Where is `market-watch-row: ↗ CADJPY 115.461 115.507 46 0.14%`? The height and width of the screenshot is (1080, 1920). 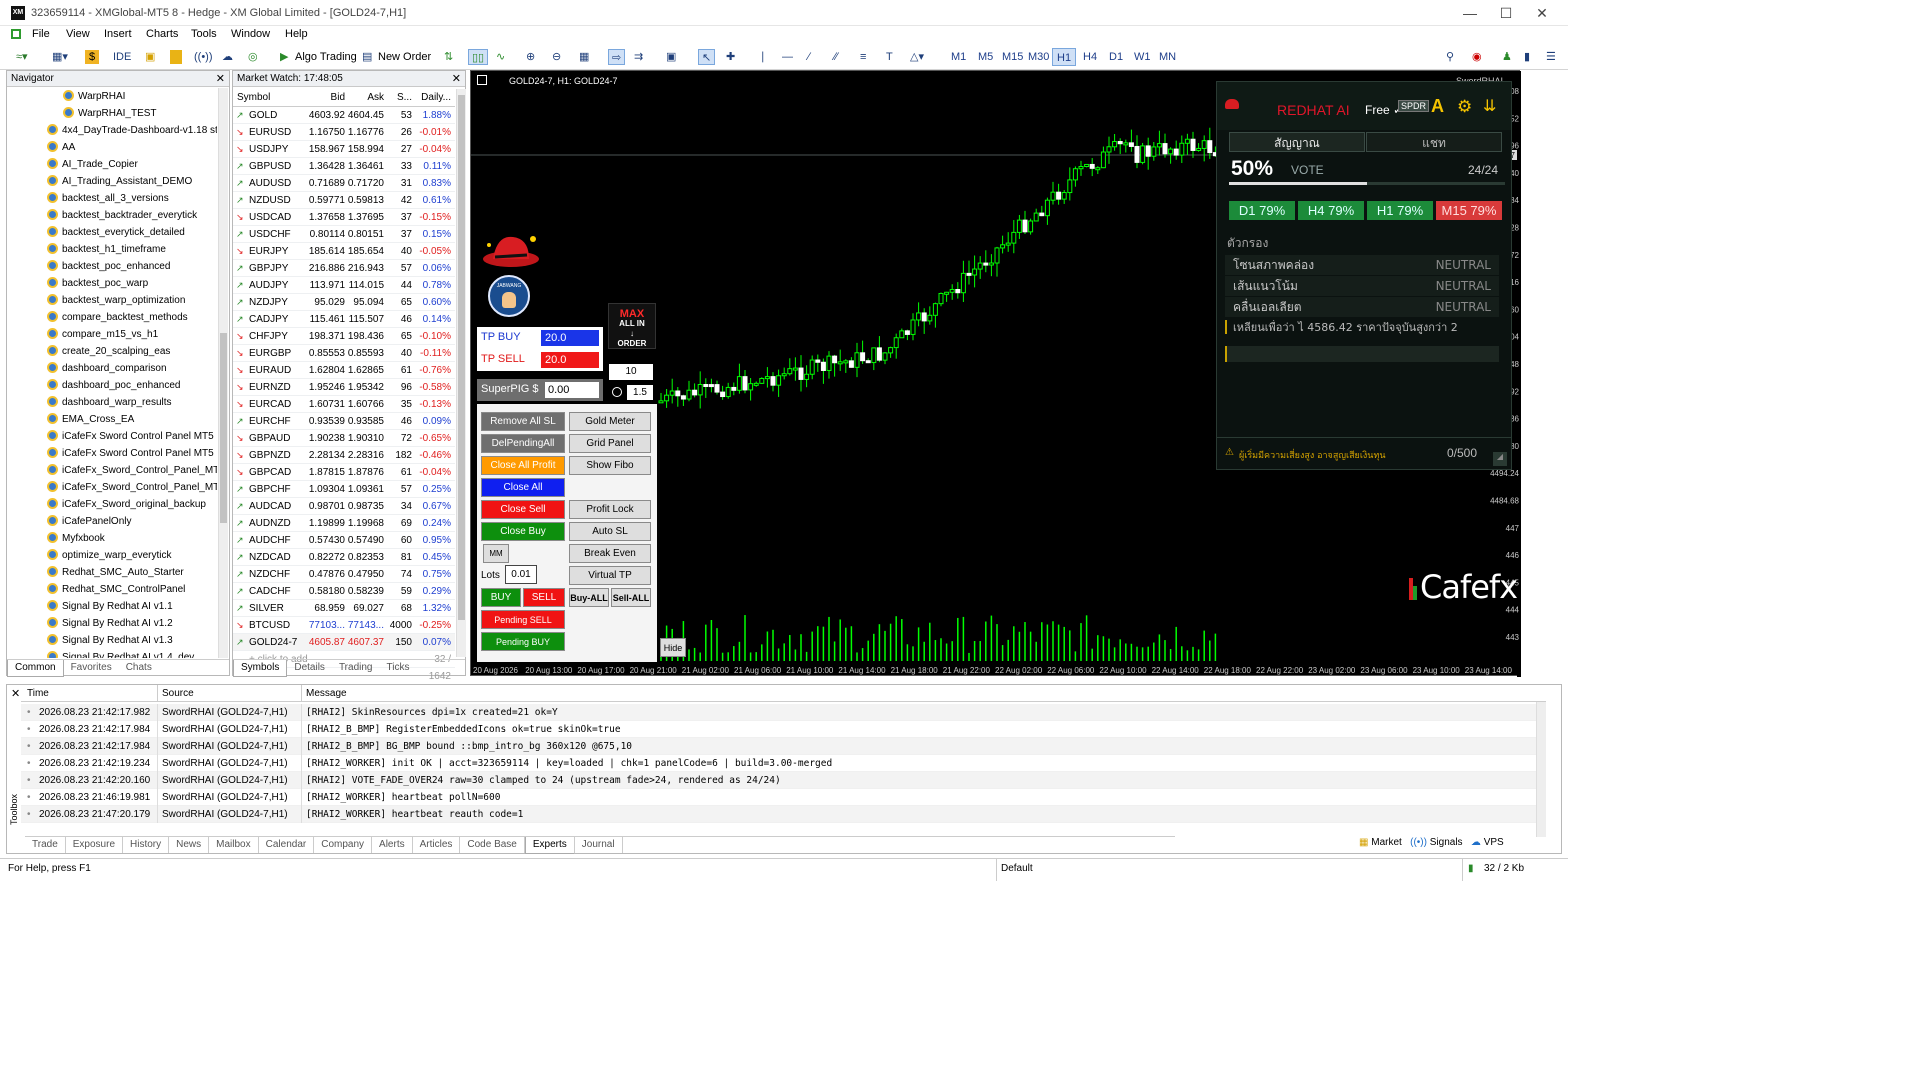 market-watch-row: ↗ CADJPY 115.461 115.507 46 0.14% is located at coordinates (344, 319).